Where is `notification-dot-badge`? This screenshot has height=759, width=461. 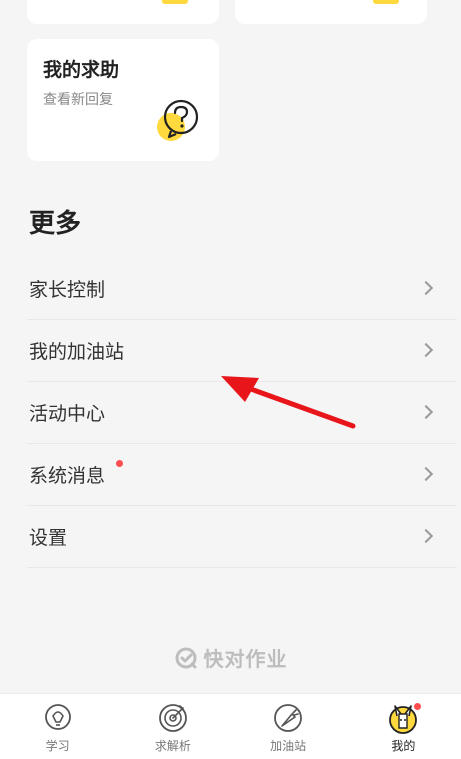 notification-dot-badge is located at coordinates (417, 706).